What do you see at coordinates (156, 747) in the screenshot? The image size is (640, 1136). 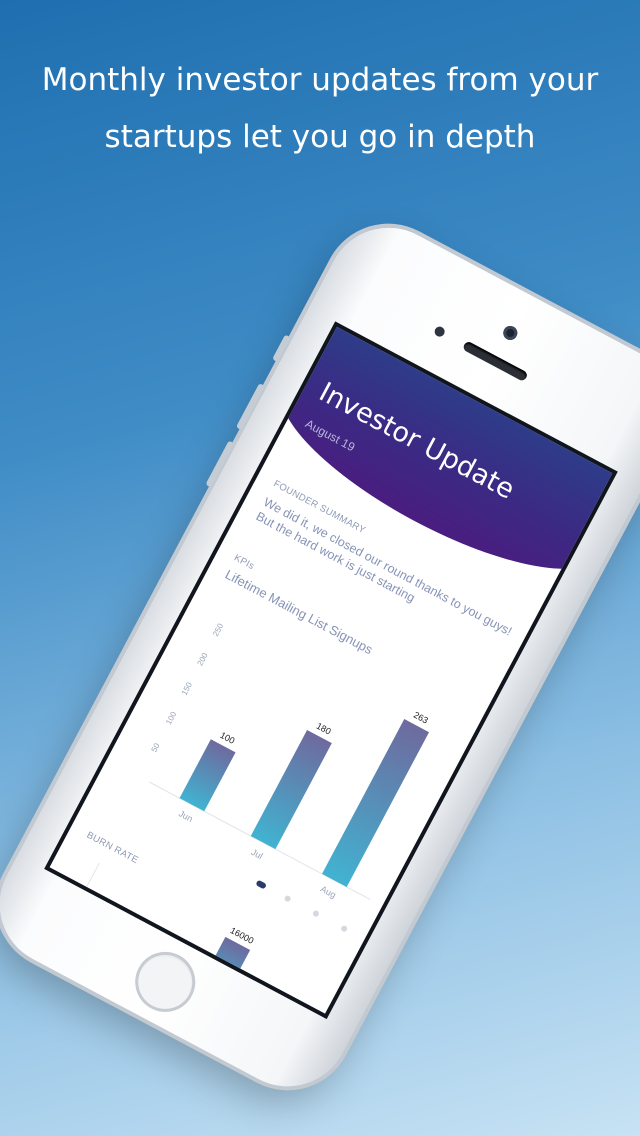 I see `y-tick-label: 50` at bounding box center [156, 747].